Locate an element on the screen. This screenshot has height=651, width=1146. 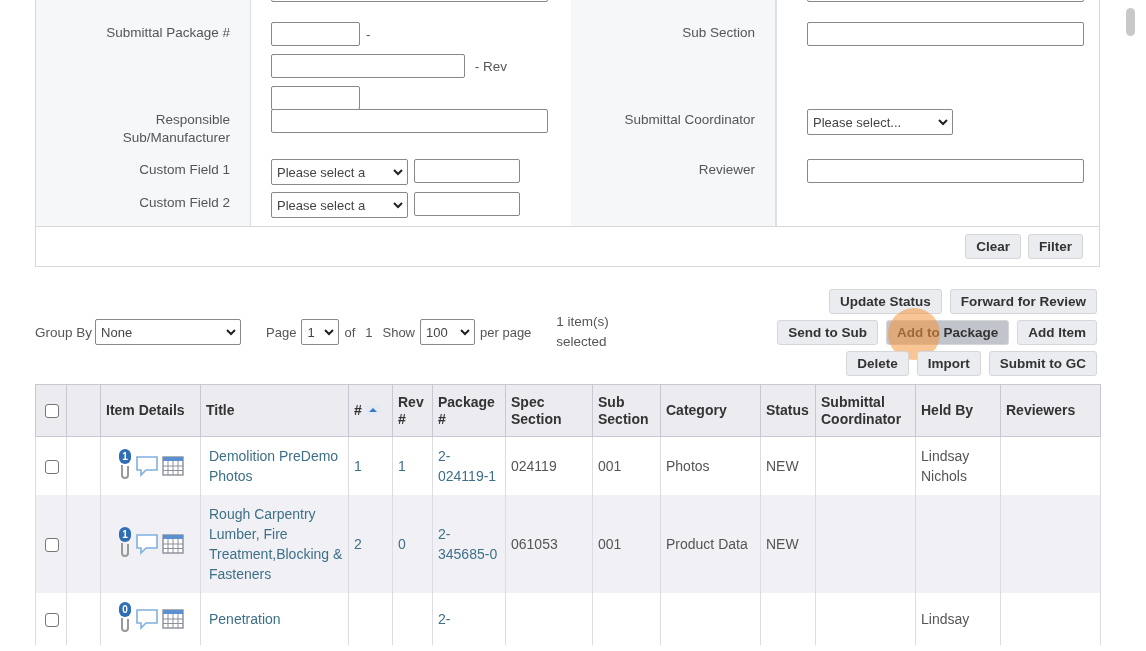
scrollbar-thumb is located at coordinates (1130, 22).